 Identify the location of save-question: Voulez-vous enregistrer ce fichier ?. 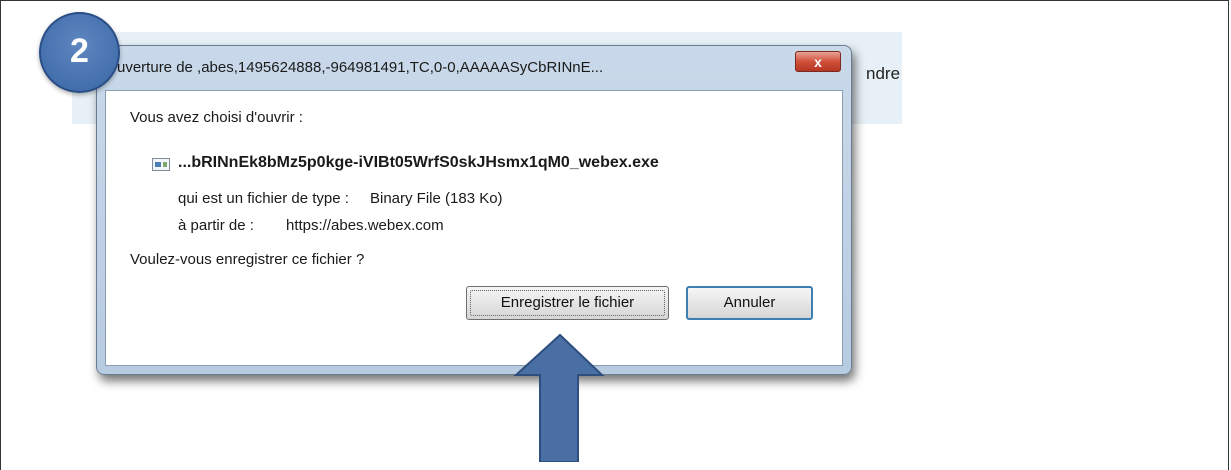
(247, 259).